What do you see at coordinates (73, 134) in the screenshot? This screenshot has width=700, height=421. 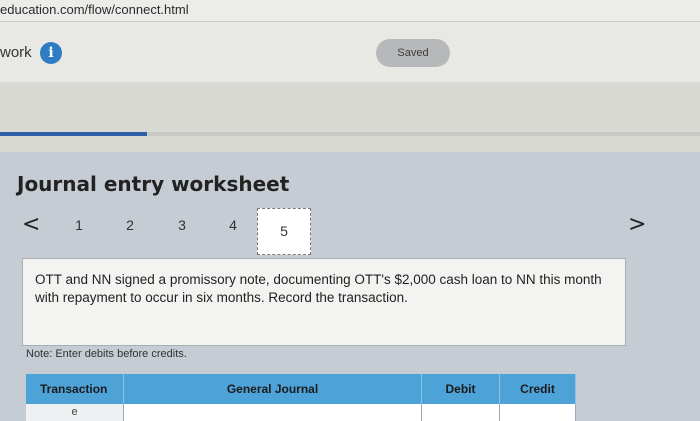 I see `progress-fill` at bounding box center [73, 134].